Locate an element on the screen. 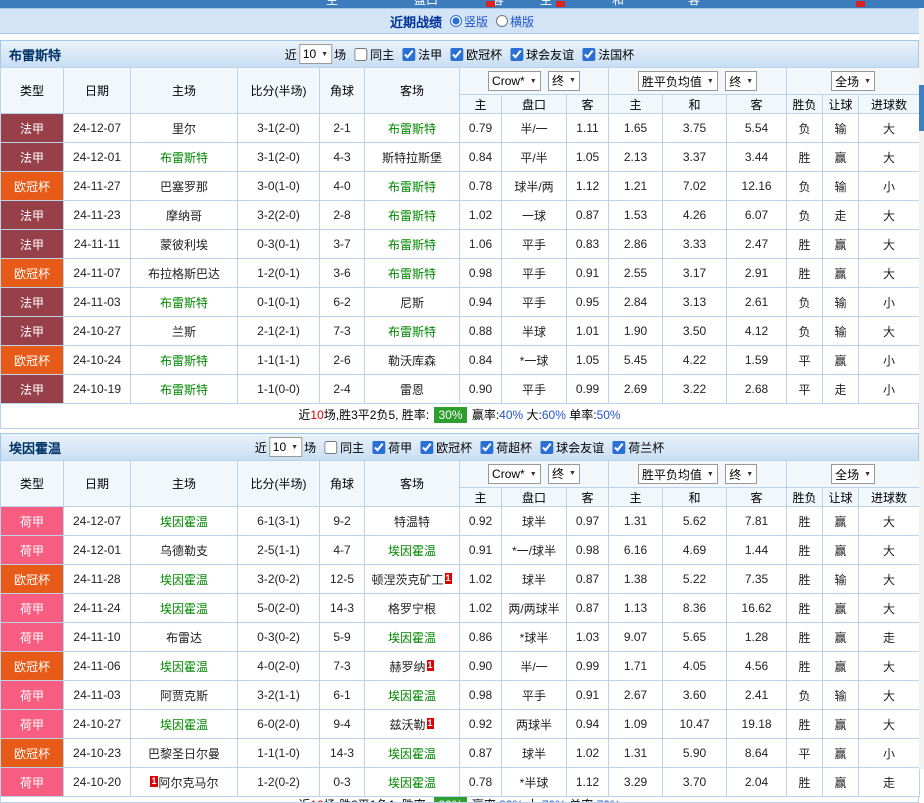  corner-cell: 9-2 is located at coordinates (342, 521).